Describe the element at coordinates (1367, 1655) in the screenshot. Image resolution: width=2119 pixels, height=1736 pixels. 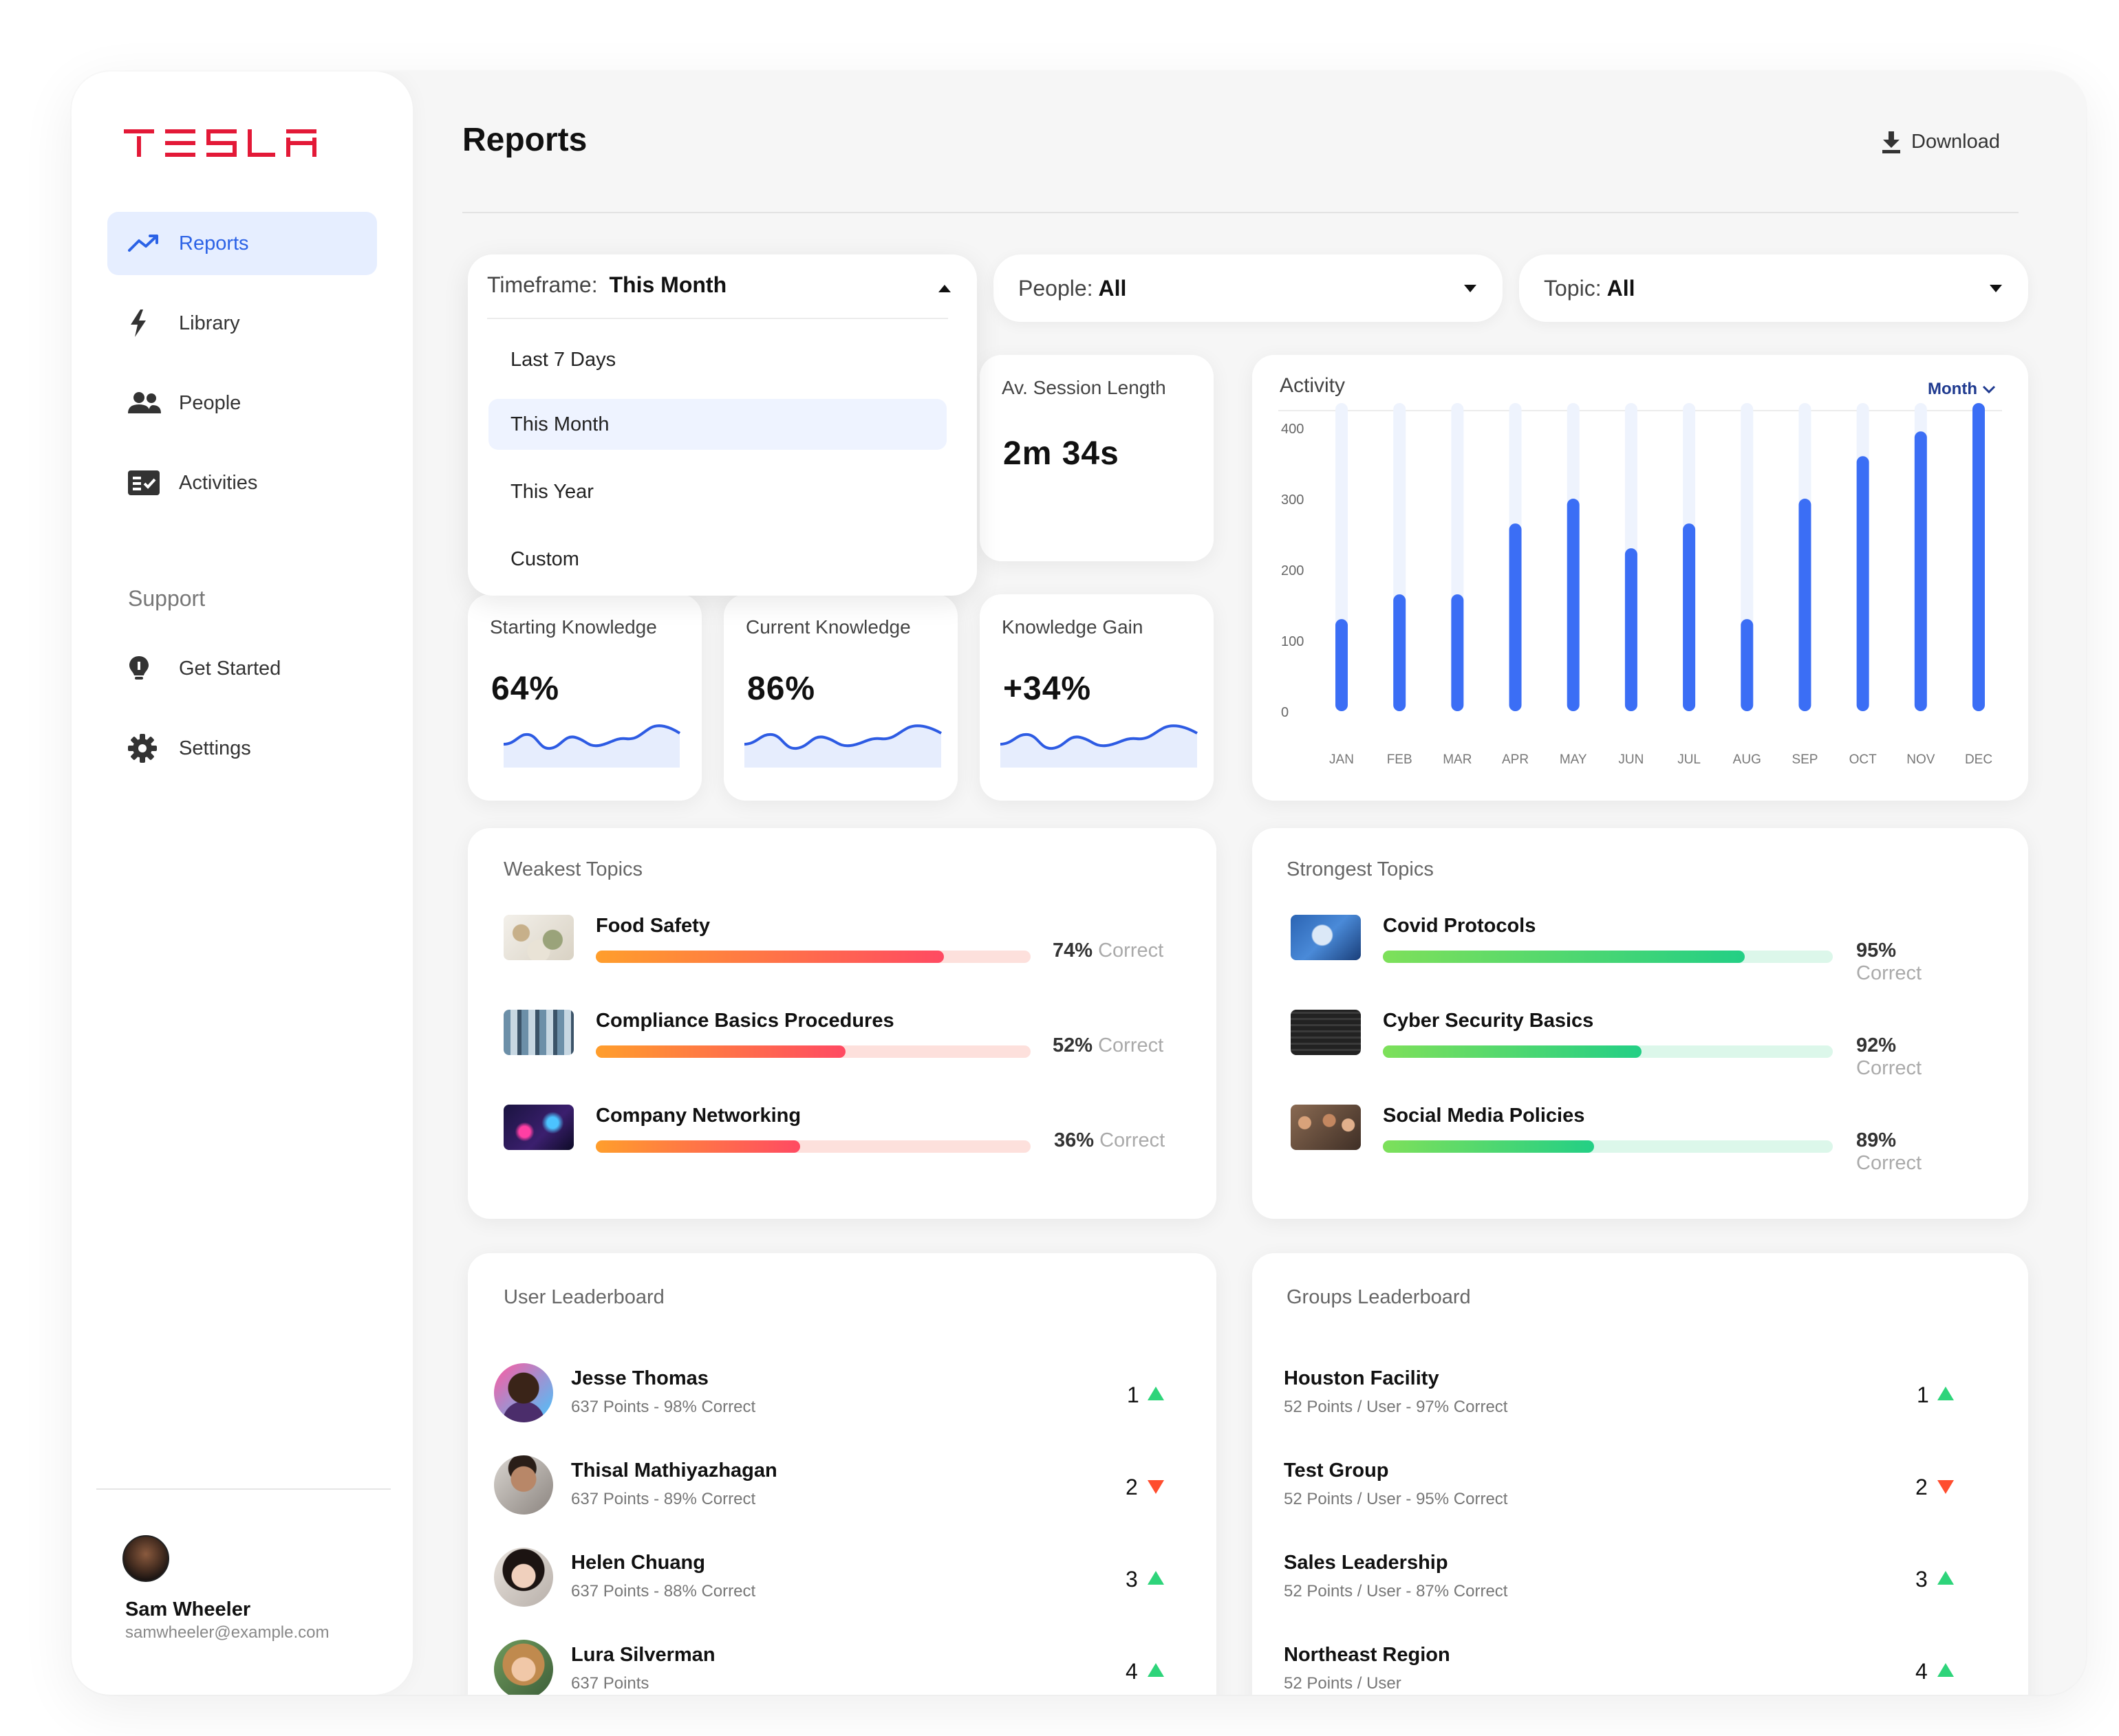
I see `group-name: Northeast Region` at that location.